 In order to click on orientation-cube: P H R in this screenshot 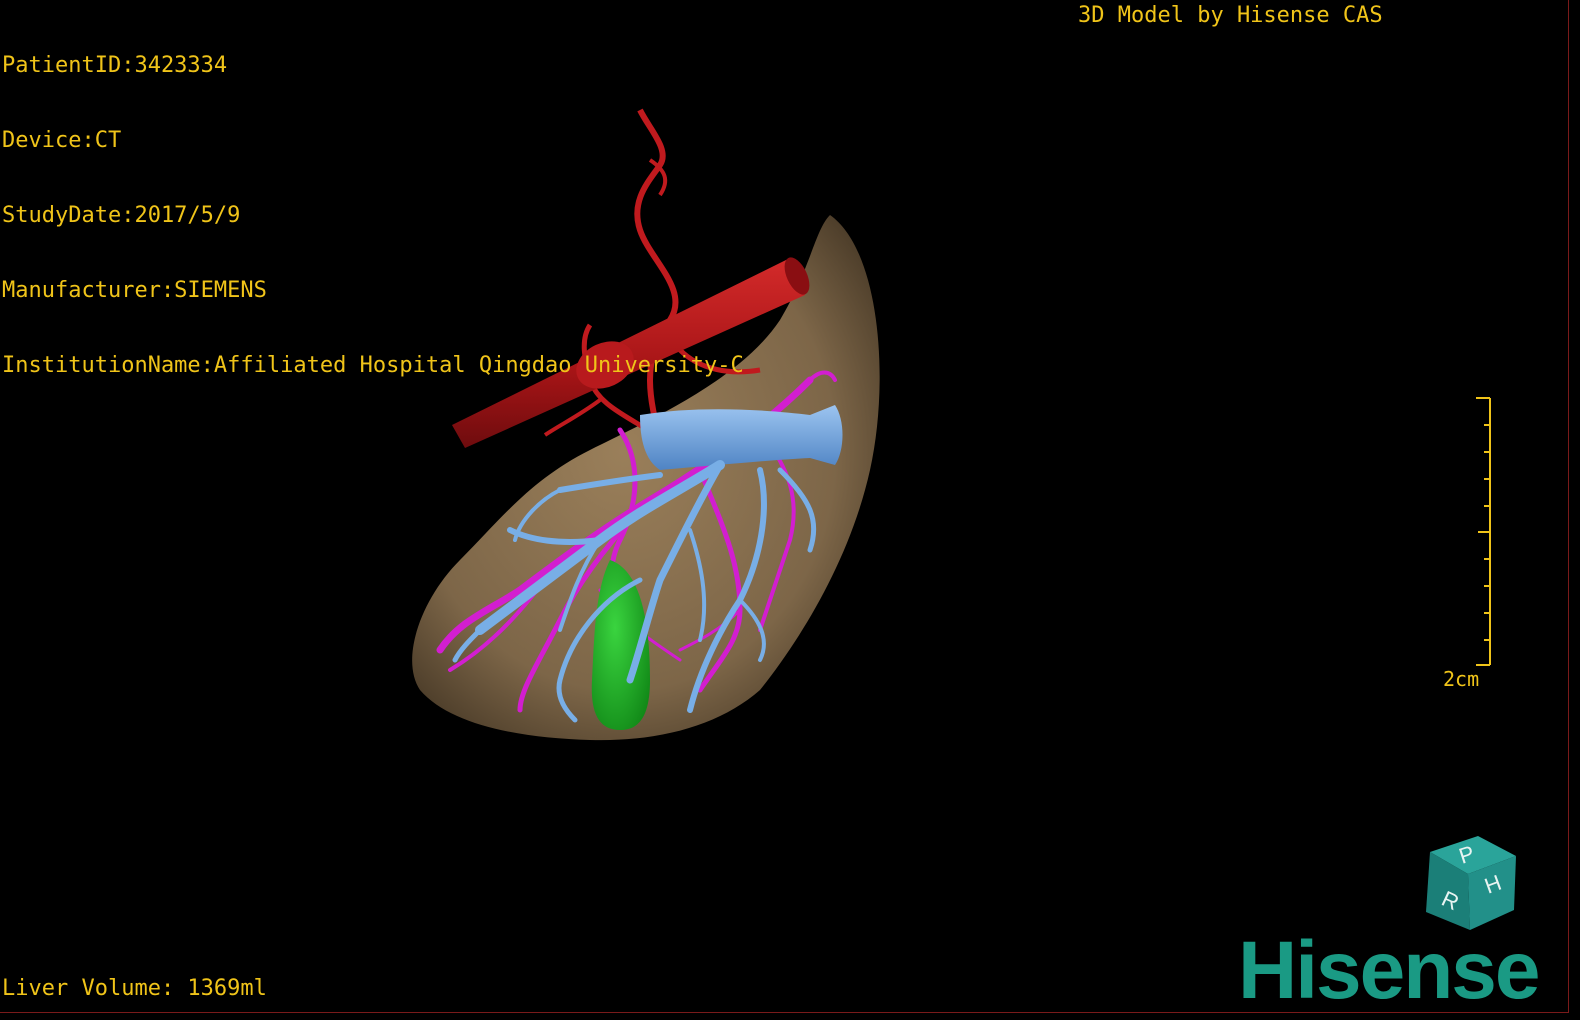, I will do `click(1470, 884)`.